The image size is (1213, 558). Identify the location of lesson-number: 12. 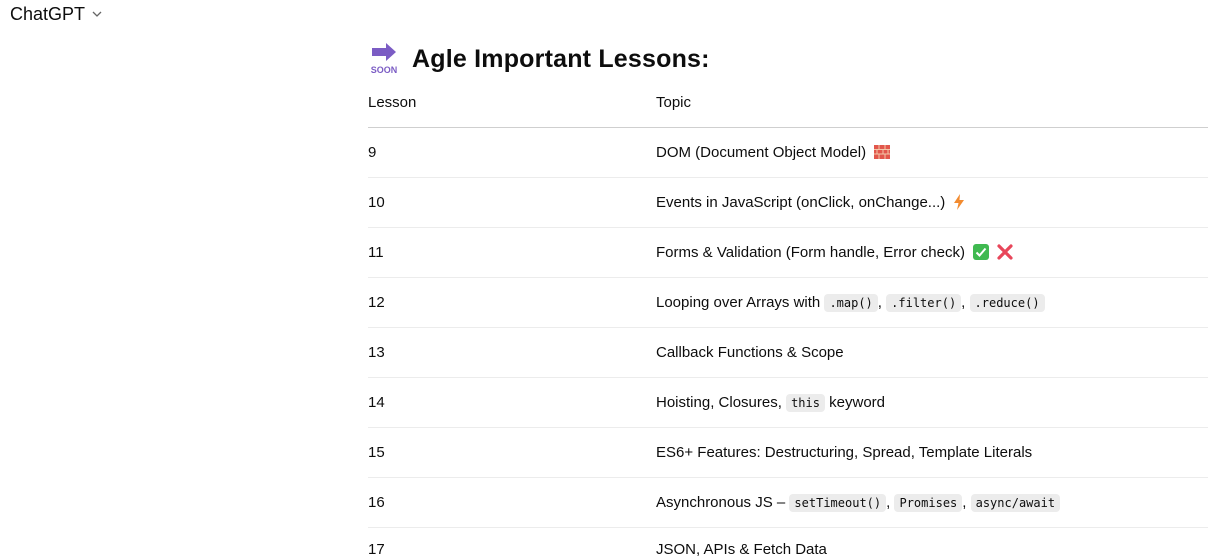
(512, 303).